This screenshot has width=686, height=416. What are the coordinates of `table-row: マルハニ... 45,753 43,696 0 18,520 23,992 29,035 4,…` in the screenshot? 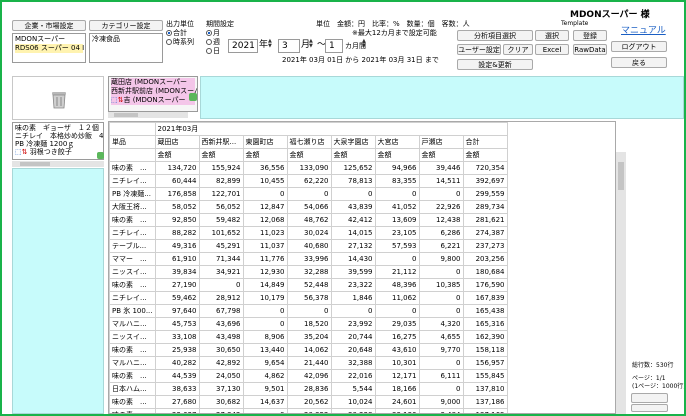 It's located at (308, 324).